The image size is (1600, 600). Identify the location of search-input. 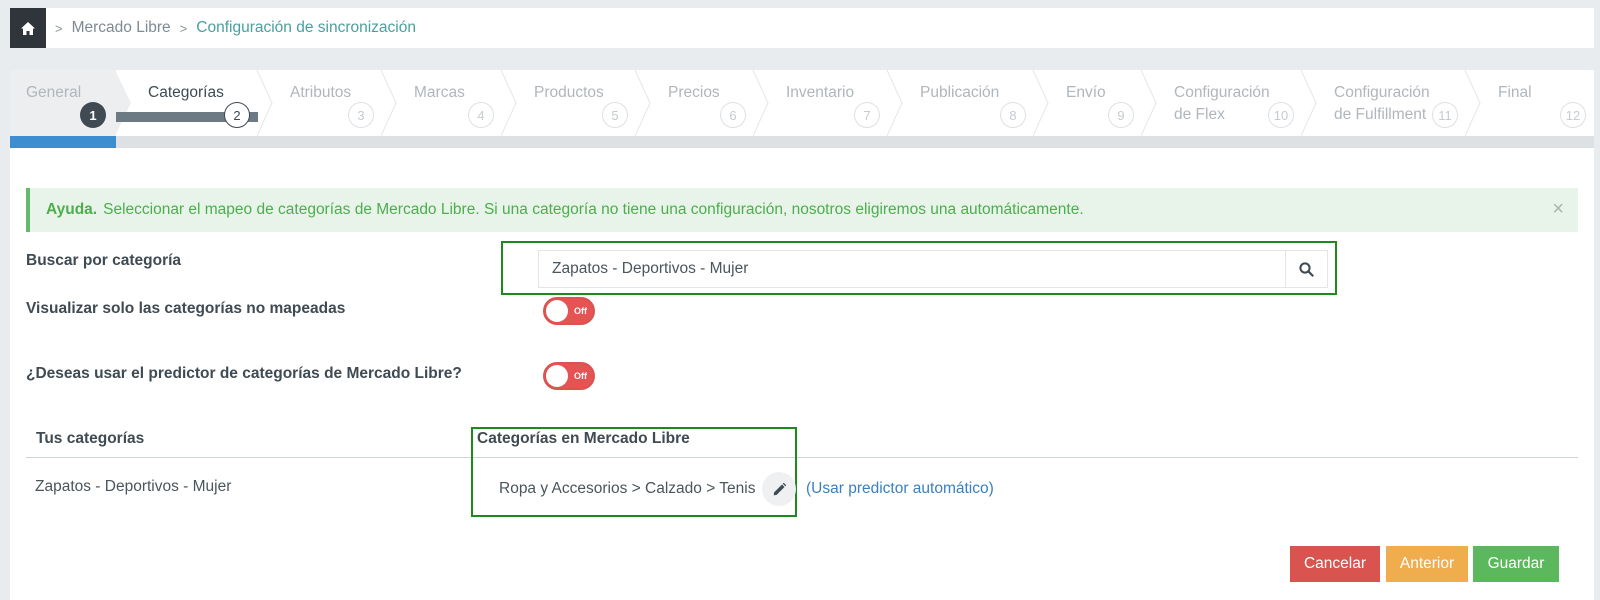
(912, 269).